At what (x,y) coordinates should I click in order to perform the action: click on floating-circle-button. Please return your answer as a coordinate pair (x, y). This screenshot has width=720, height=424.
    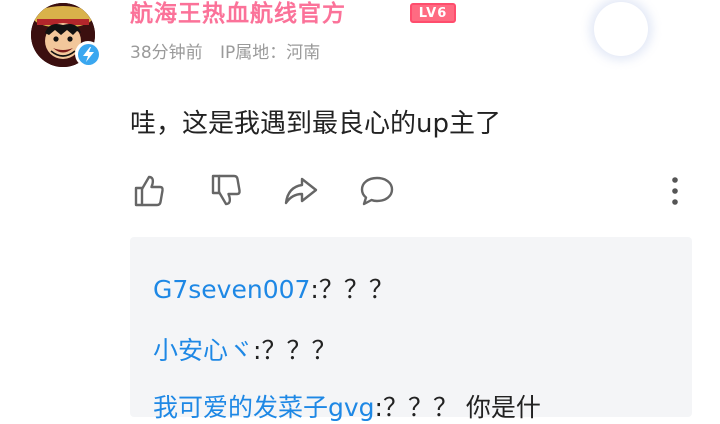
    Looking at the image, I should click on (621, 29).